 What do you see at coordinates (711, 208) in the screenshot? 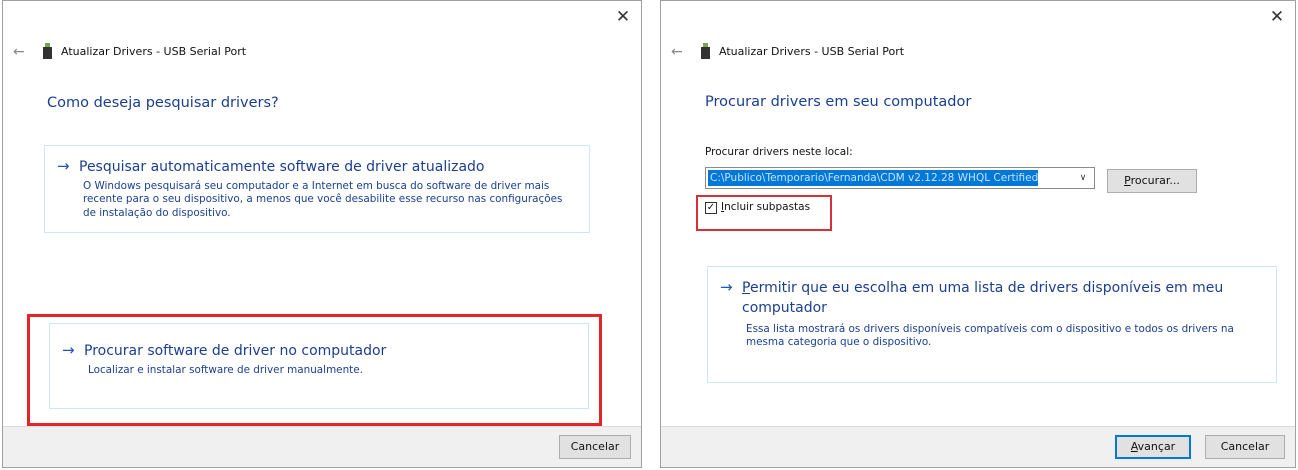
I see `include-subfolders-checkbox: ✓` at bounding box center [711, 208].